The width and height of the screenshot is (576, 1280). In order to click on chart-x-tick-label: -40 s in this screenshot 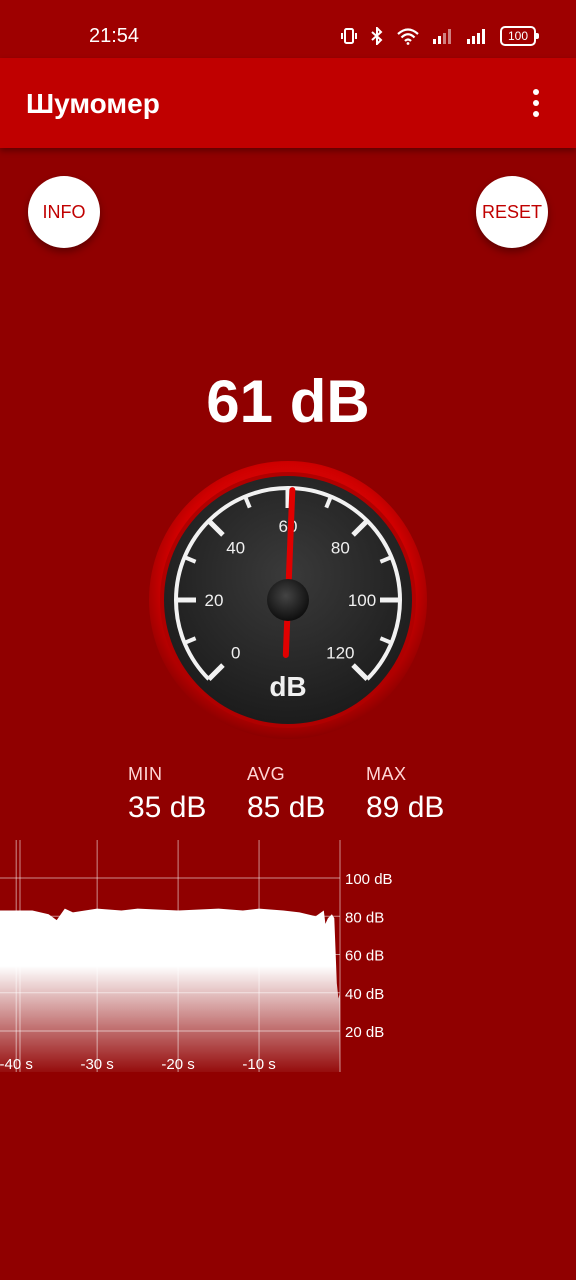, I will do `click(16, 1064)`.